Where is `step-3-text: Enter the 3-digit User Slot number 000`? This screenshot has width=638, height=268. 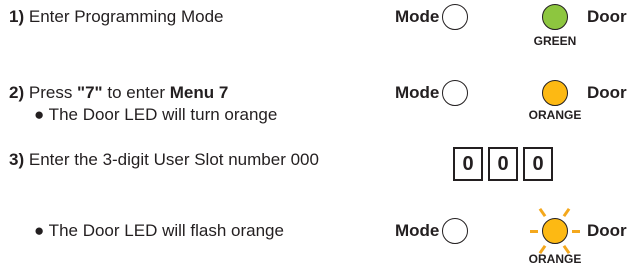 step-3-text: Enter the 3-digit User Slot number 000 is located at coordinates (173, 159).